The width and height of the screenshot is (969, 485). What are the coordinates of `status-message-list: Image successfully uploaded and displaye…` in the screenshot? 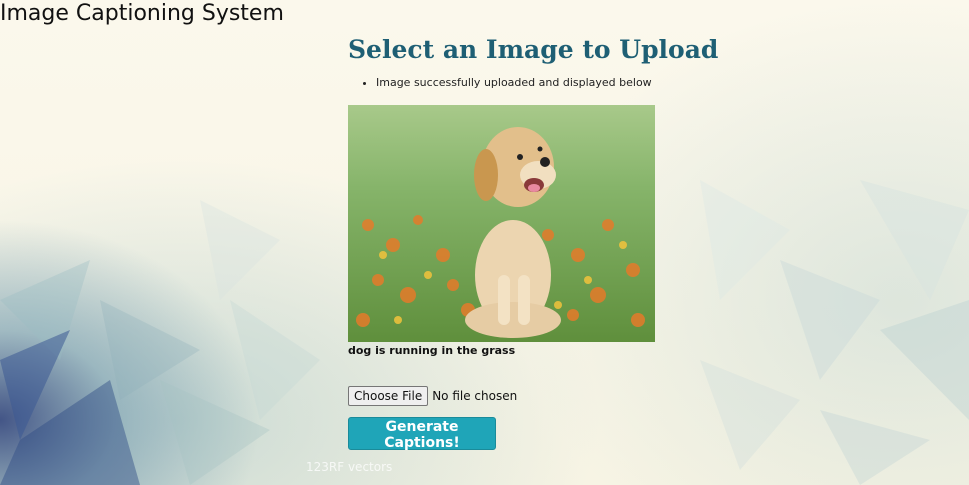 It's located at (513, 83).